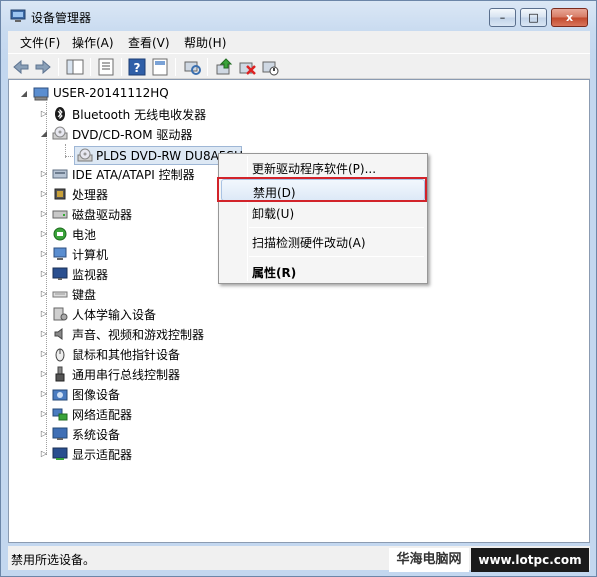  Describe the element at coordinates (60, 133) in the screenshot. I see `dvd-drive-icon` at that location.